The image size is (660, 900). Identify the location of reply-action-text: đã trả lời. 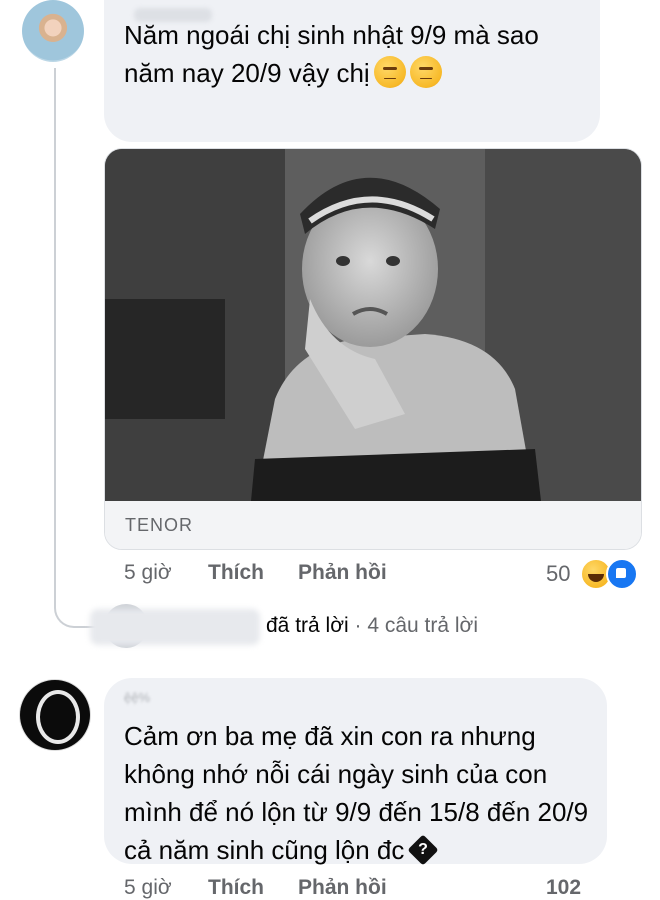
(307, 625).